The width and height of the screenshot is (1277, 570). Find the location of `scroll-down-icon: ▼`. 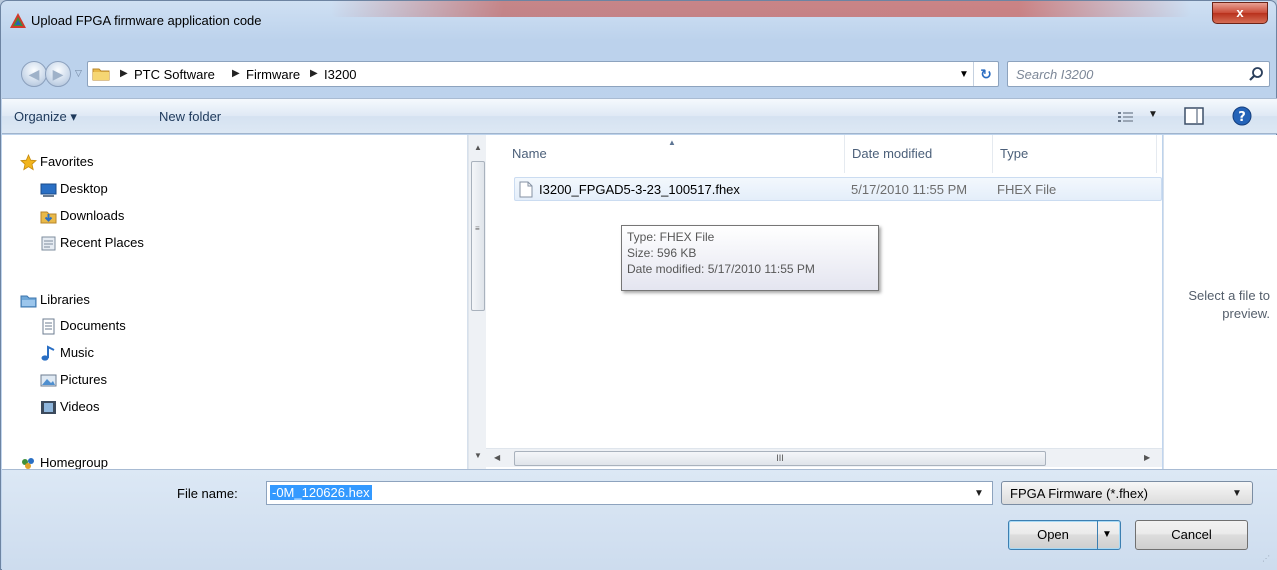

scroll-down-icon: ▼ is located at coordinates (478, 455).